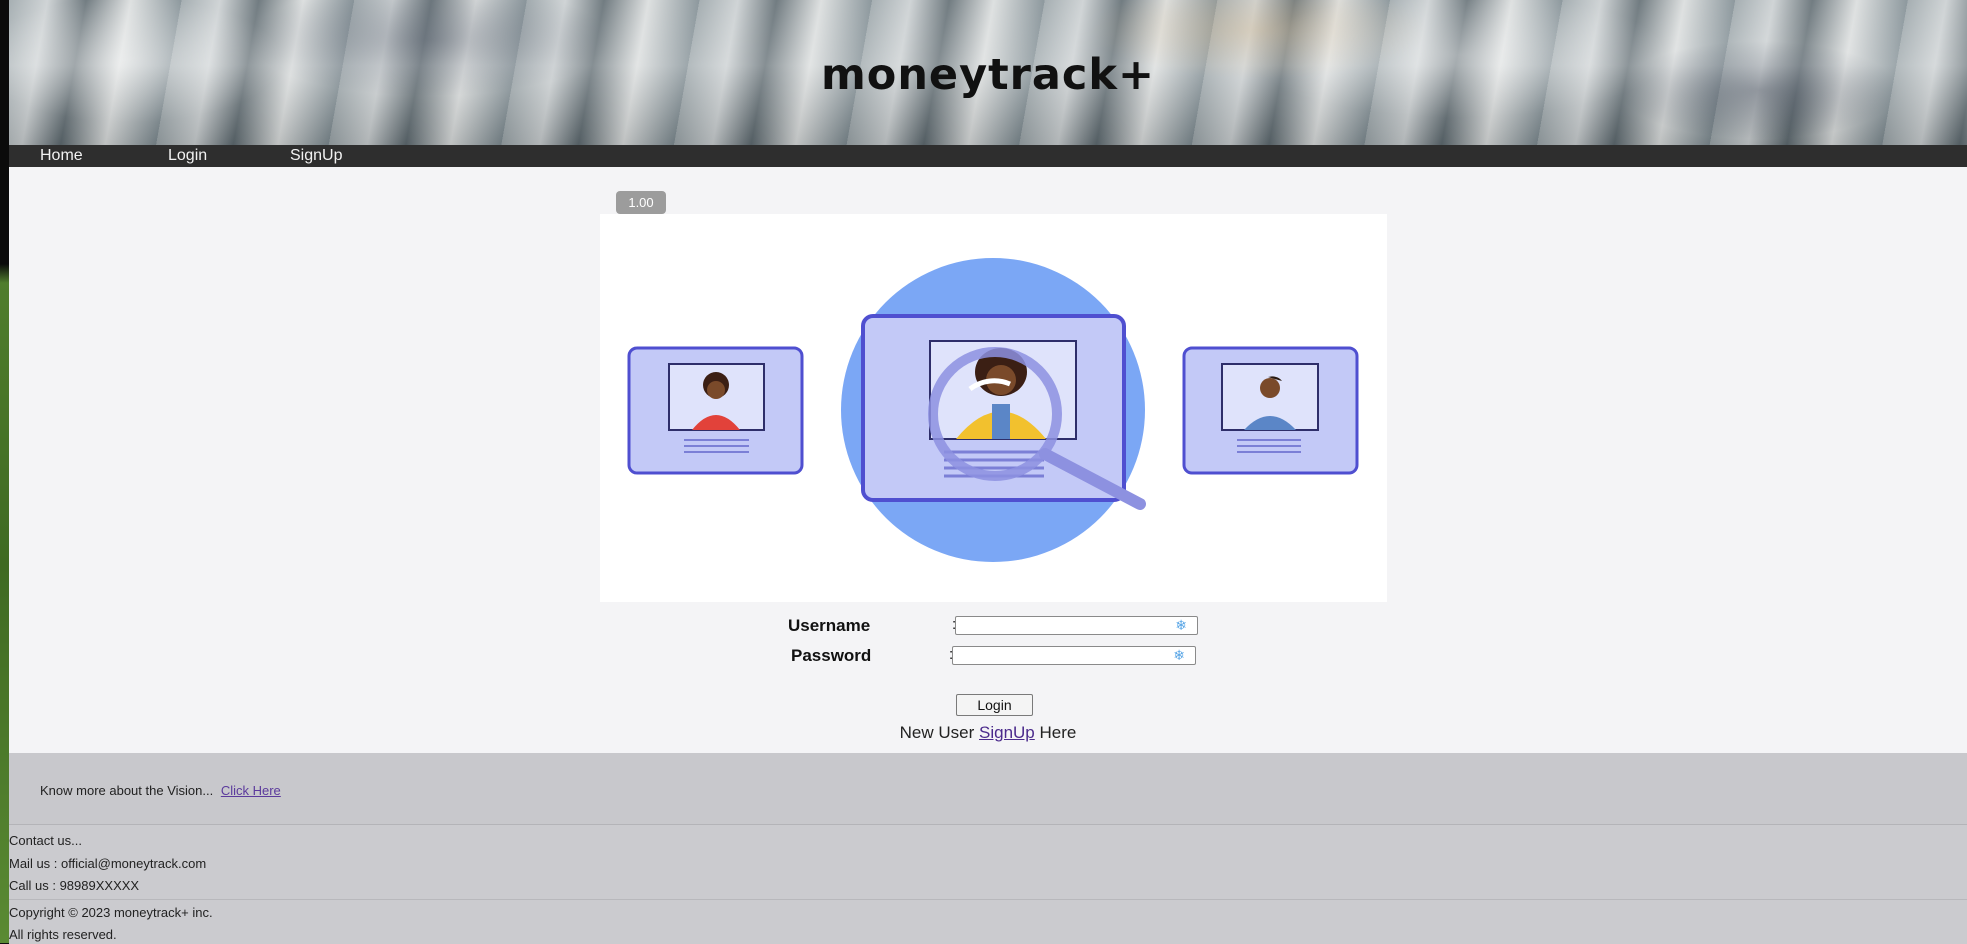 The image size is (1967, 944). I want to click on right-profile-card, so click(1270, 410).